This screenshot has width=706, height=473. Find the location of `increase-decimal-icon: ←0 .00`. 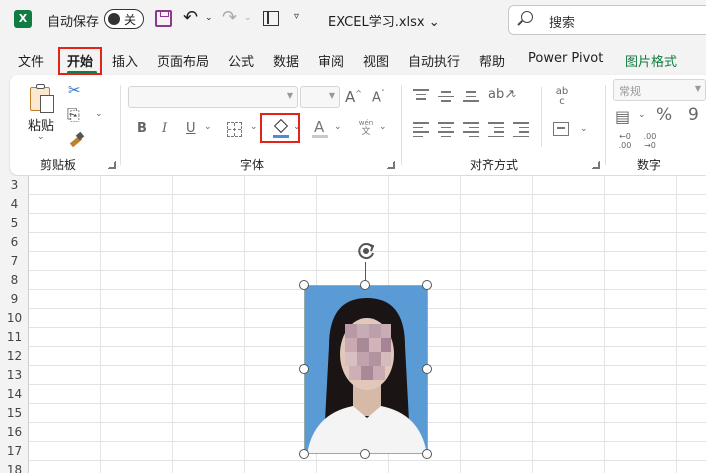

increase-decimal-icon: ←0 .00 is located at coordinates (625, 141).